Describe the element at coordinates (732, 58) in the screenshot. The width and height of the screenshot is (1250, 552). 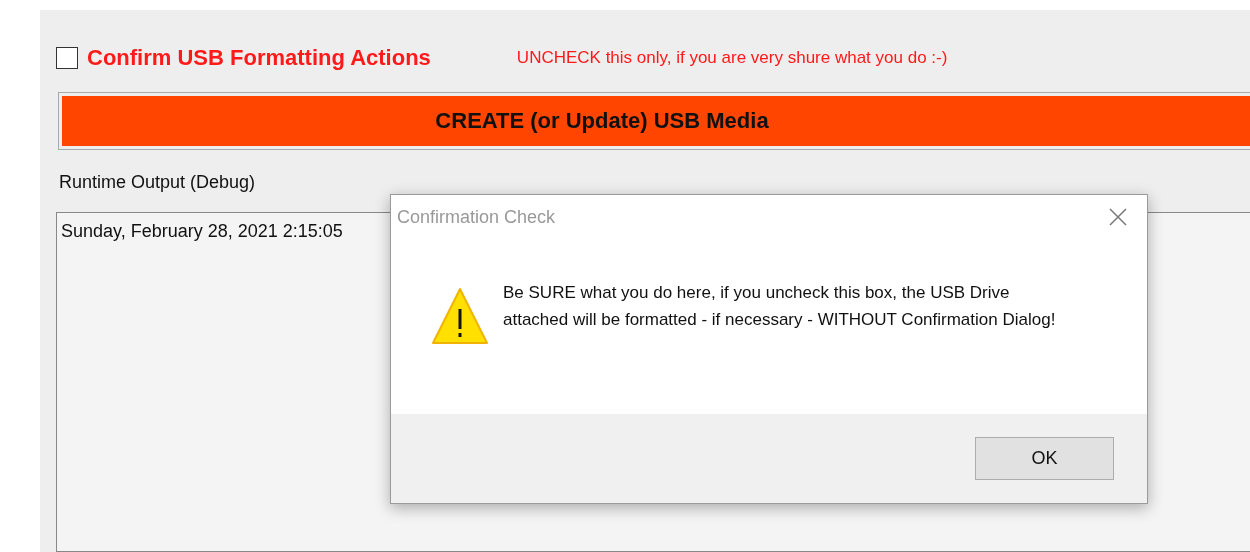
I see `warning-hint: UNCHECK this only, if you are very shure what you do :-)` at that location.